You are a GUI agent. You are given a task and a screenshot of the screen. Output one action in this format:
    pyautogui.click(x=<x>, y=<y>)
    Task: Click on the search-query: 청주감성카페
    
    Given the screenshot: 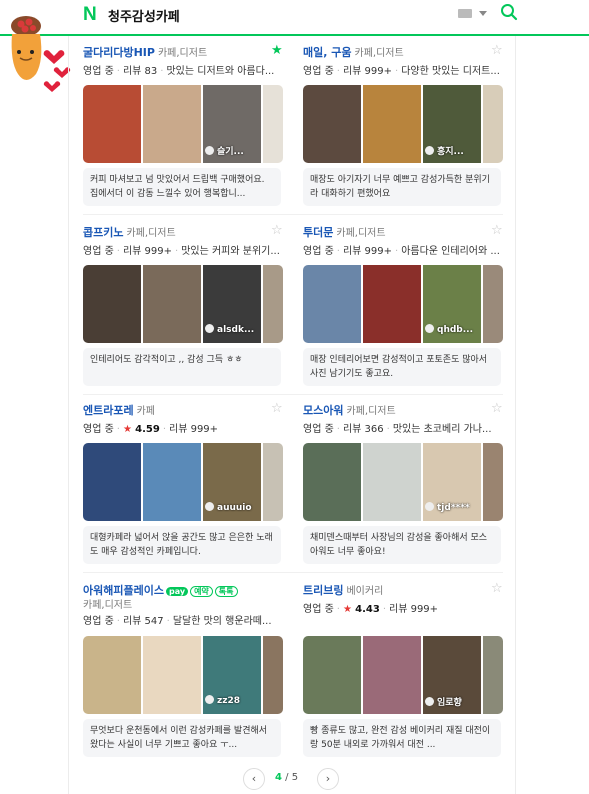 What is the action you would take?
    pyautogui.click(x=144, y=15)
    